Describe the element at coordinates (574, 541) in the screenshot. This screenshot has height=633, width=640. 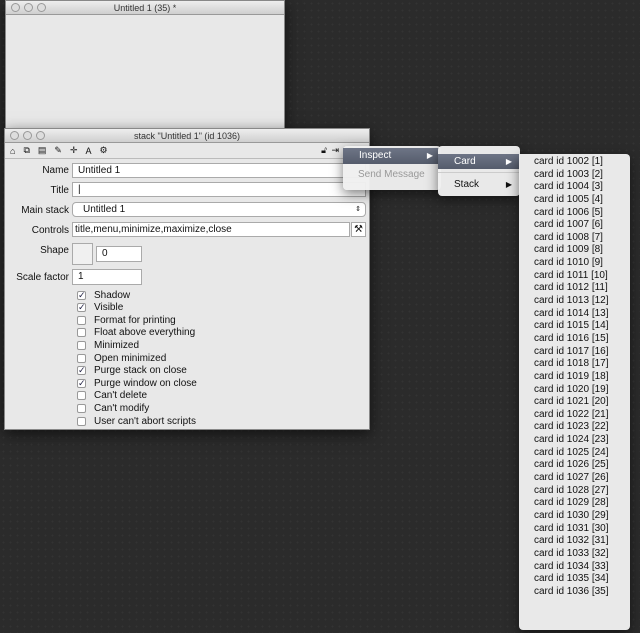
I see `menu-item-card: card id 1032 [31]` at that location.